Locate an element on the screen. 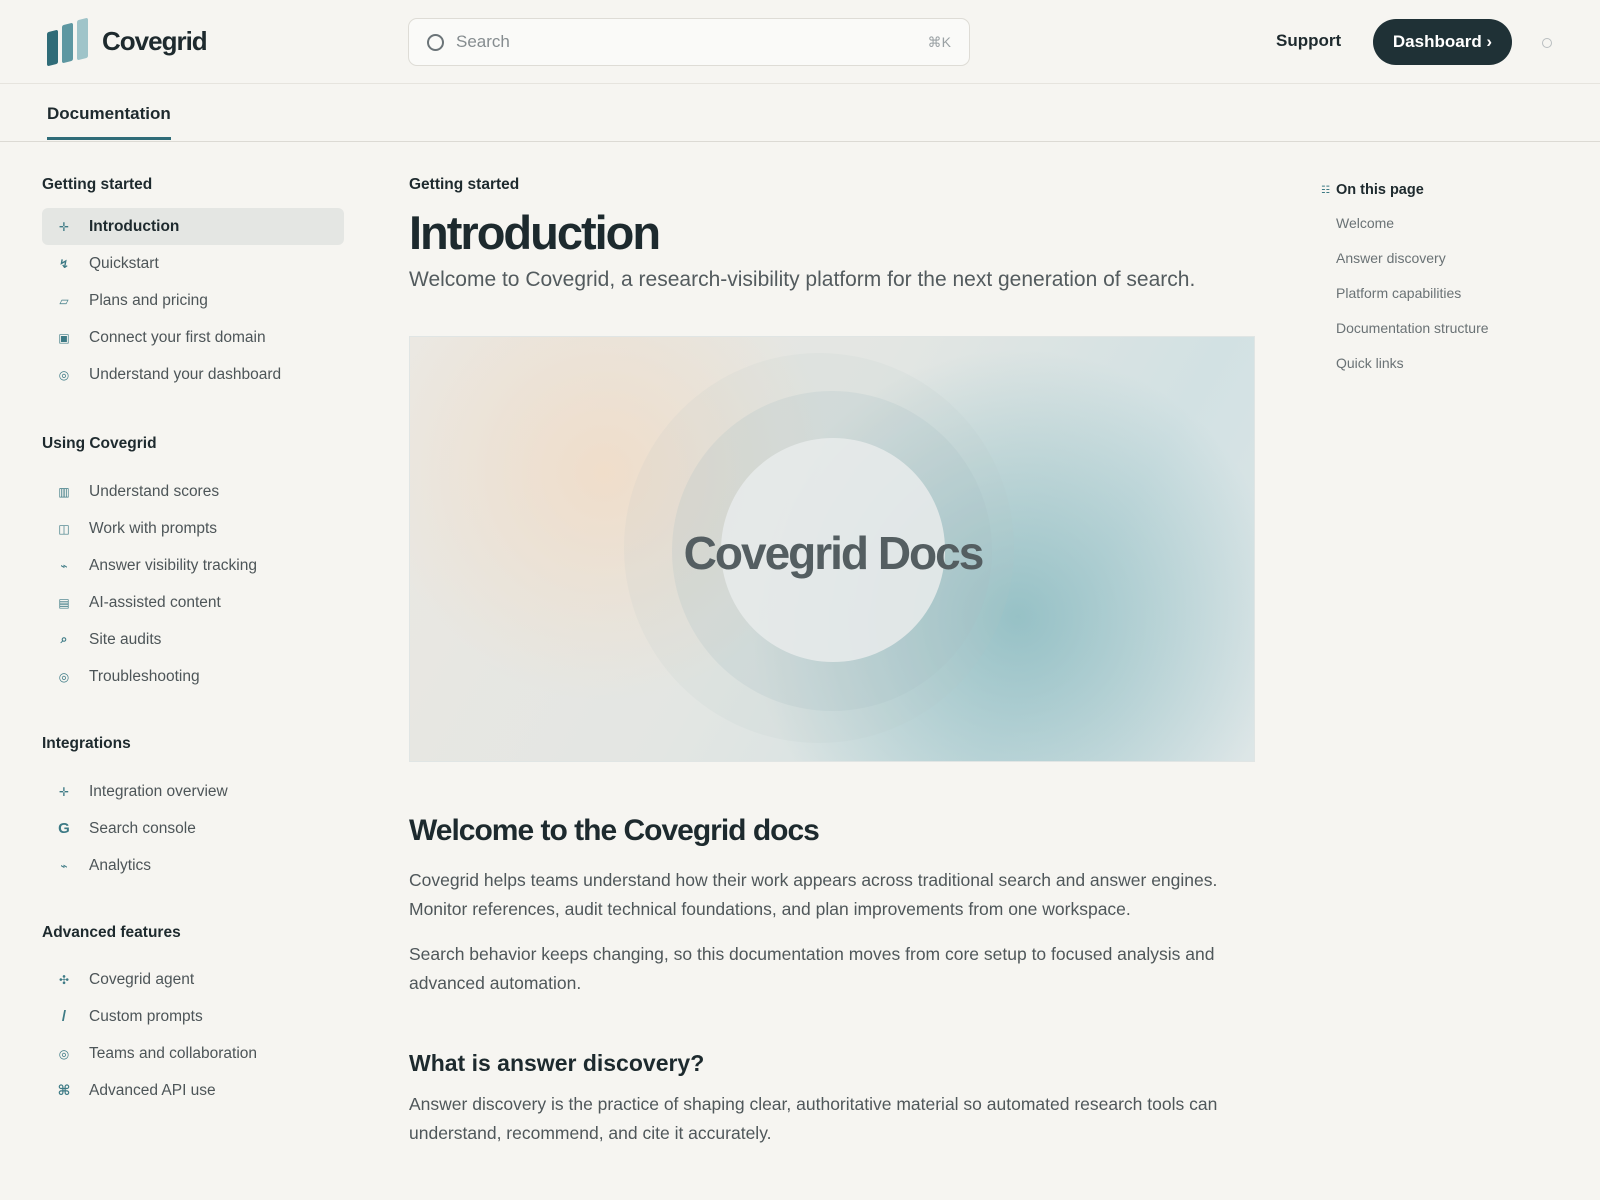 This screenshot has height=1200, width=1600. theme-toggle-icon is located at coordinates (1547, 43).